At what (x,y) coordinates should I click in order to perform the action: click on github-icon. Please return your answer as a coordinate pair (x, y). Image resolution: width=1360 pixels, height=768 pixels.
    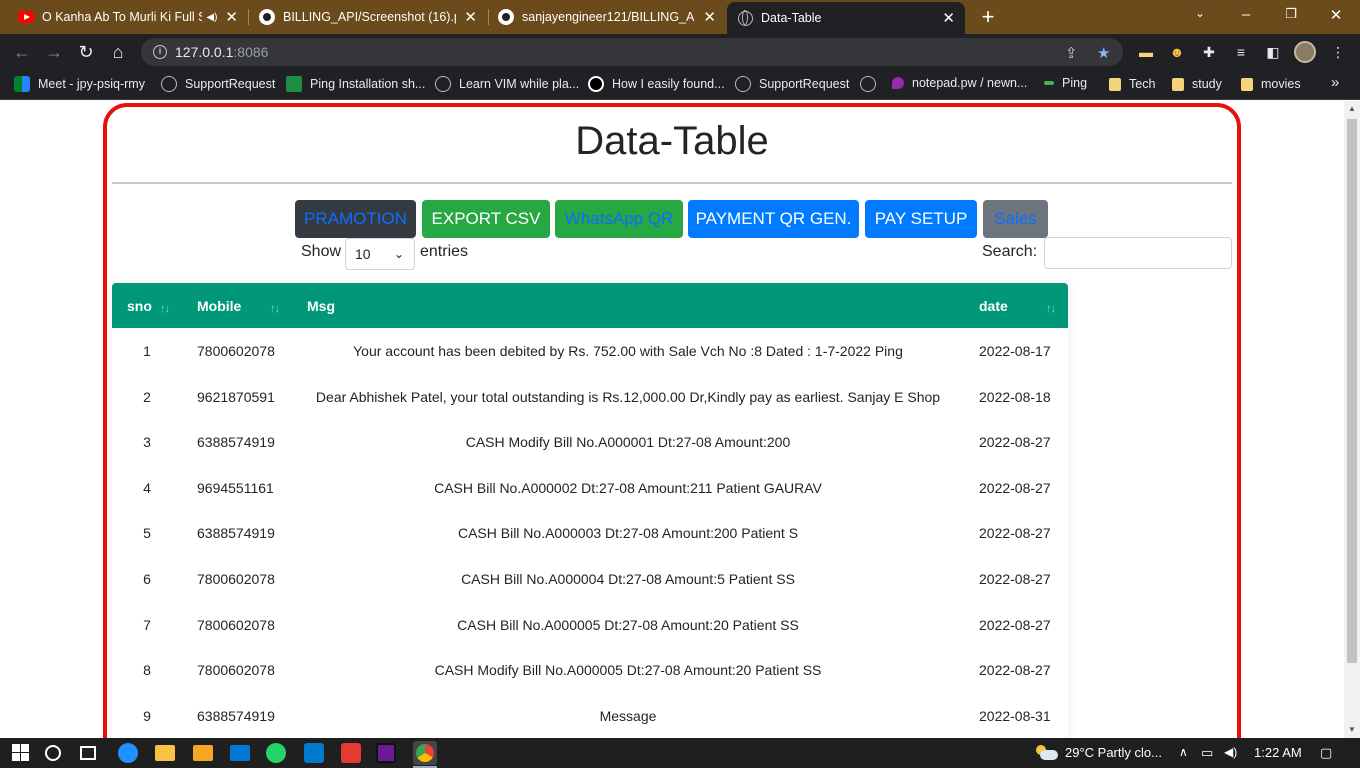
    Looking at the image, I should click on (267, 17).